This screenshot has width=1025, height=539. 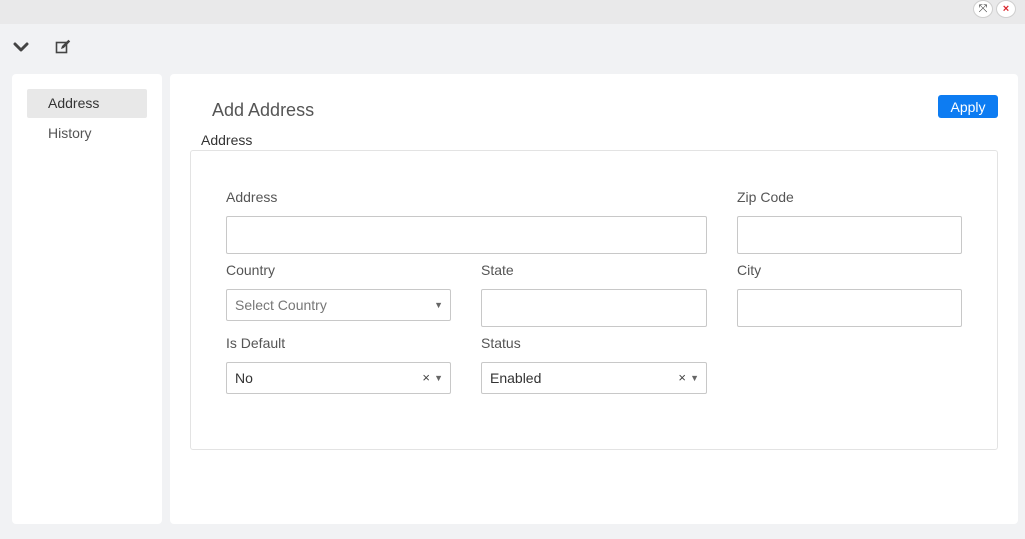 I want to click on sidebar-item-address: Address, so click(x=87, y=103).